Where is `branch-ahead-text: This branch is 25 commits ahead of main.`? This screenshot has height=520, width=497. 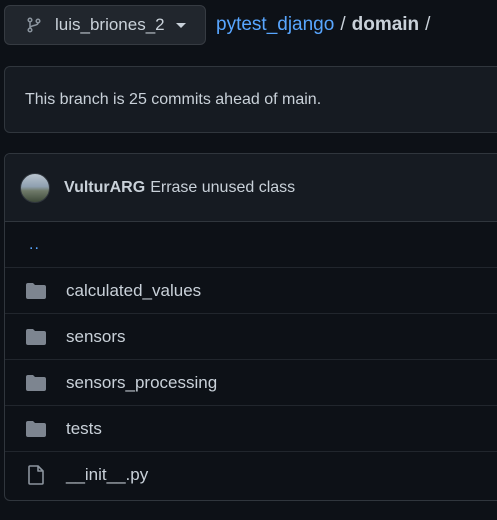 branch-ahead-text: This branch is 25 commits ahead of main. is located at coordinates (173, 99).